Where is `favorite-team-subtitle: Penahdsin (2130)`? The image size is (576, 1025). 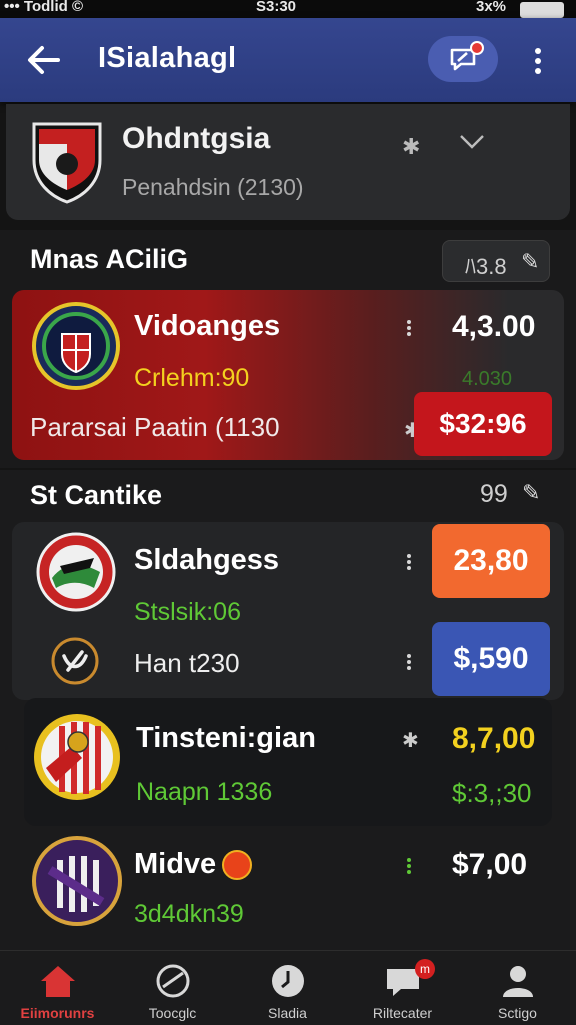
favorite-team-subtitle: Penahdsin (2130) is located at coordinates (213, 187).